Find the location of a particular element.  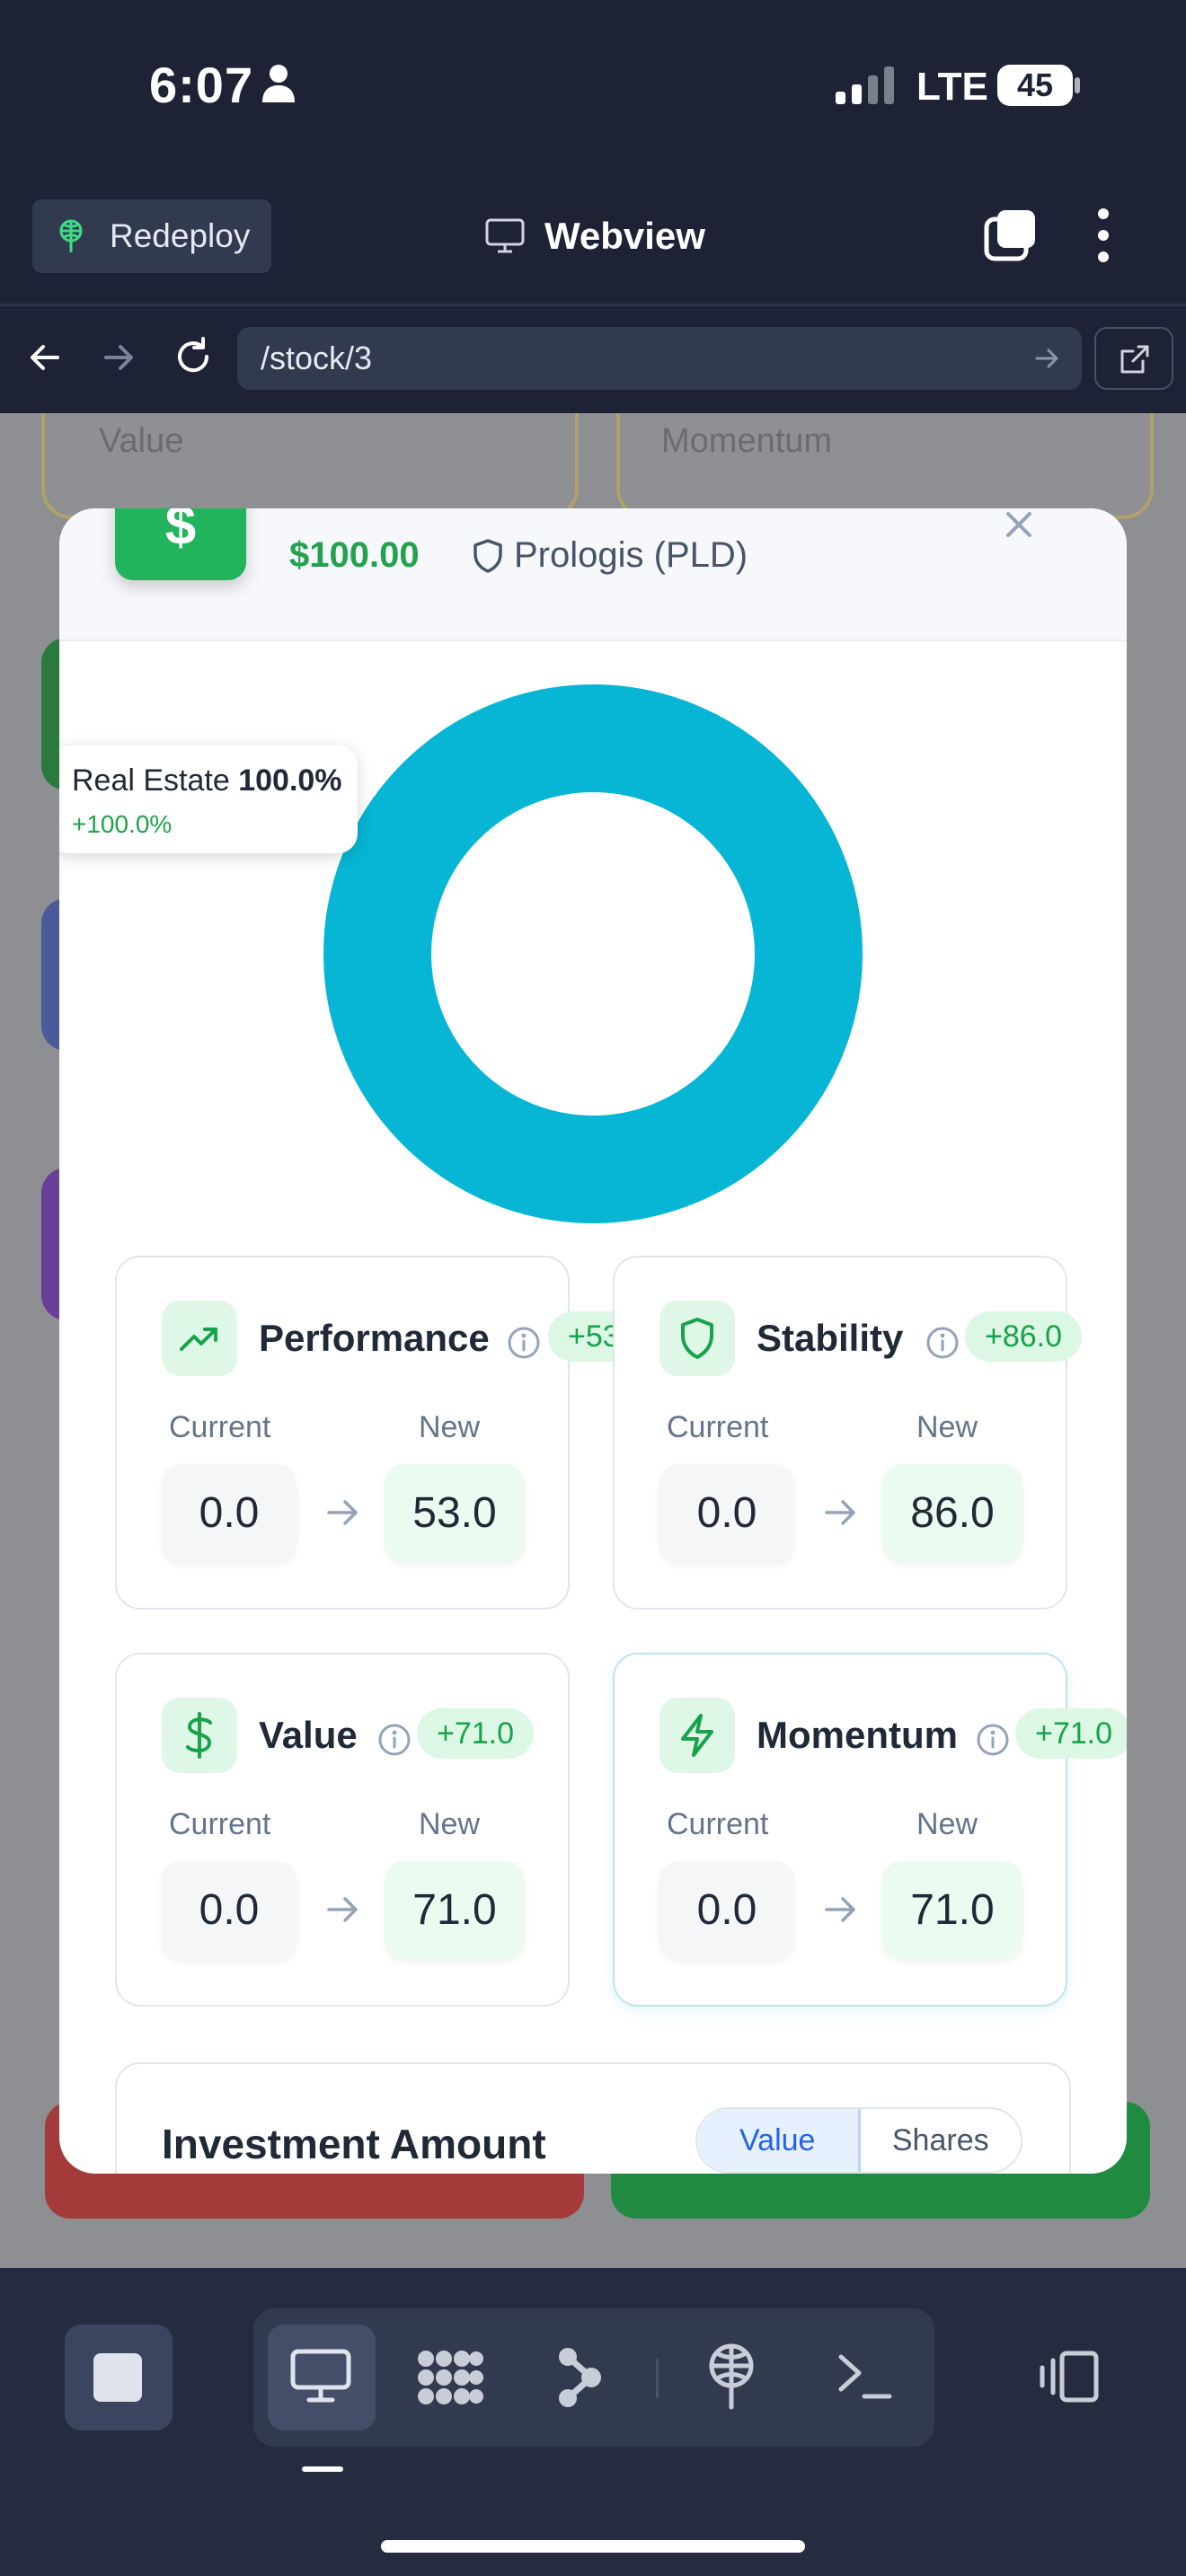

donut-slice-real-estate is located at coordinates (593, 953).